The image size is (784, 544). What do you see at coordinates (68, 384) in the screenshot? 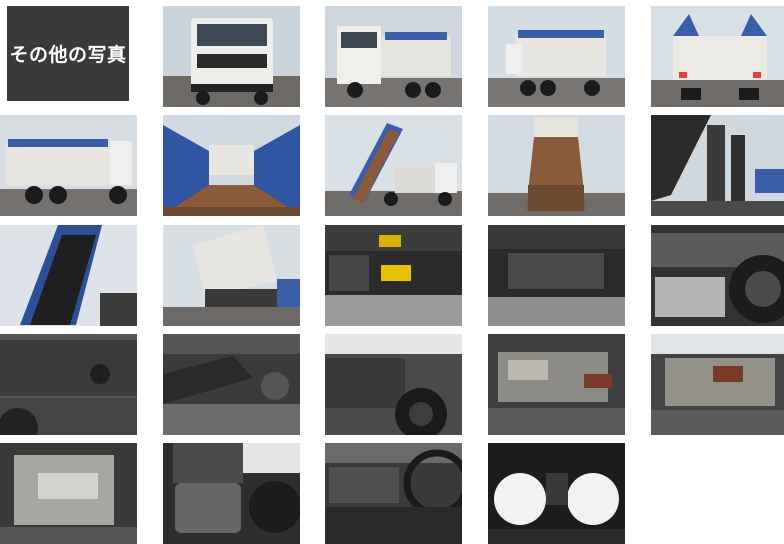
I see `photo-fuel-tank-closeup` at bounding box center [68, 384].